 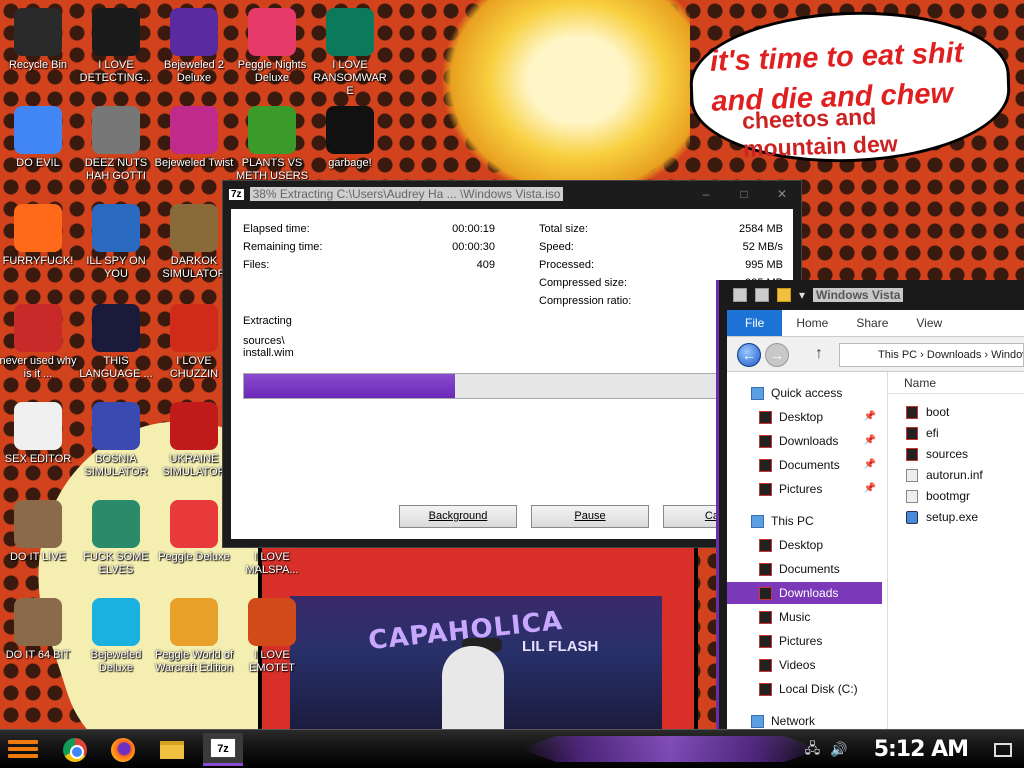 I want to click on file-row: setup.exe, so click(x=942, y=517).